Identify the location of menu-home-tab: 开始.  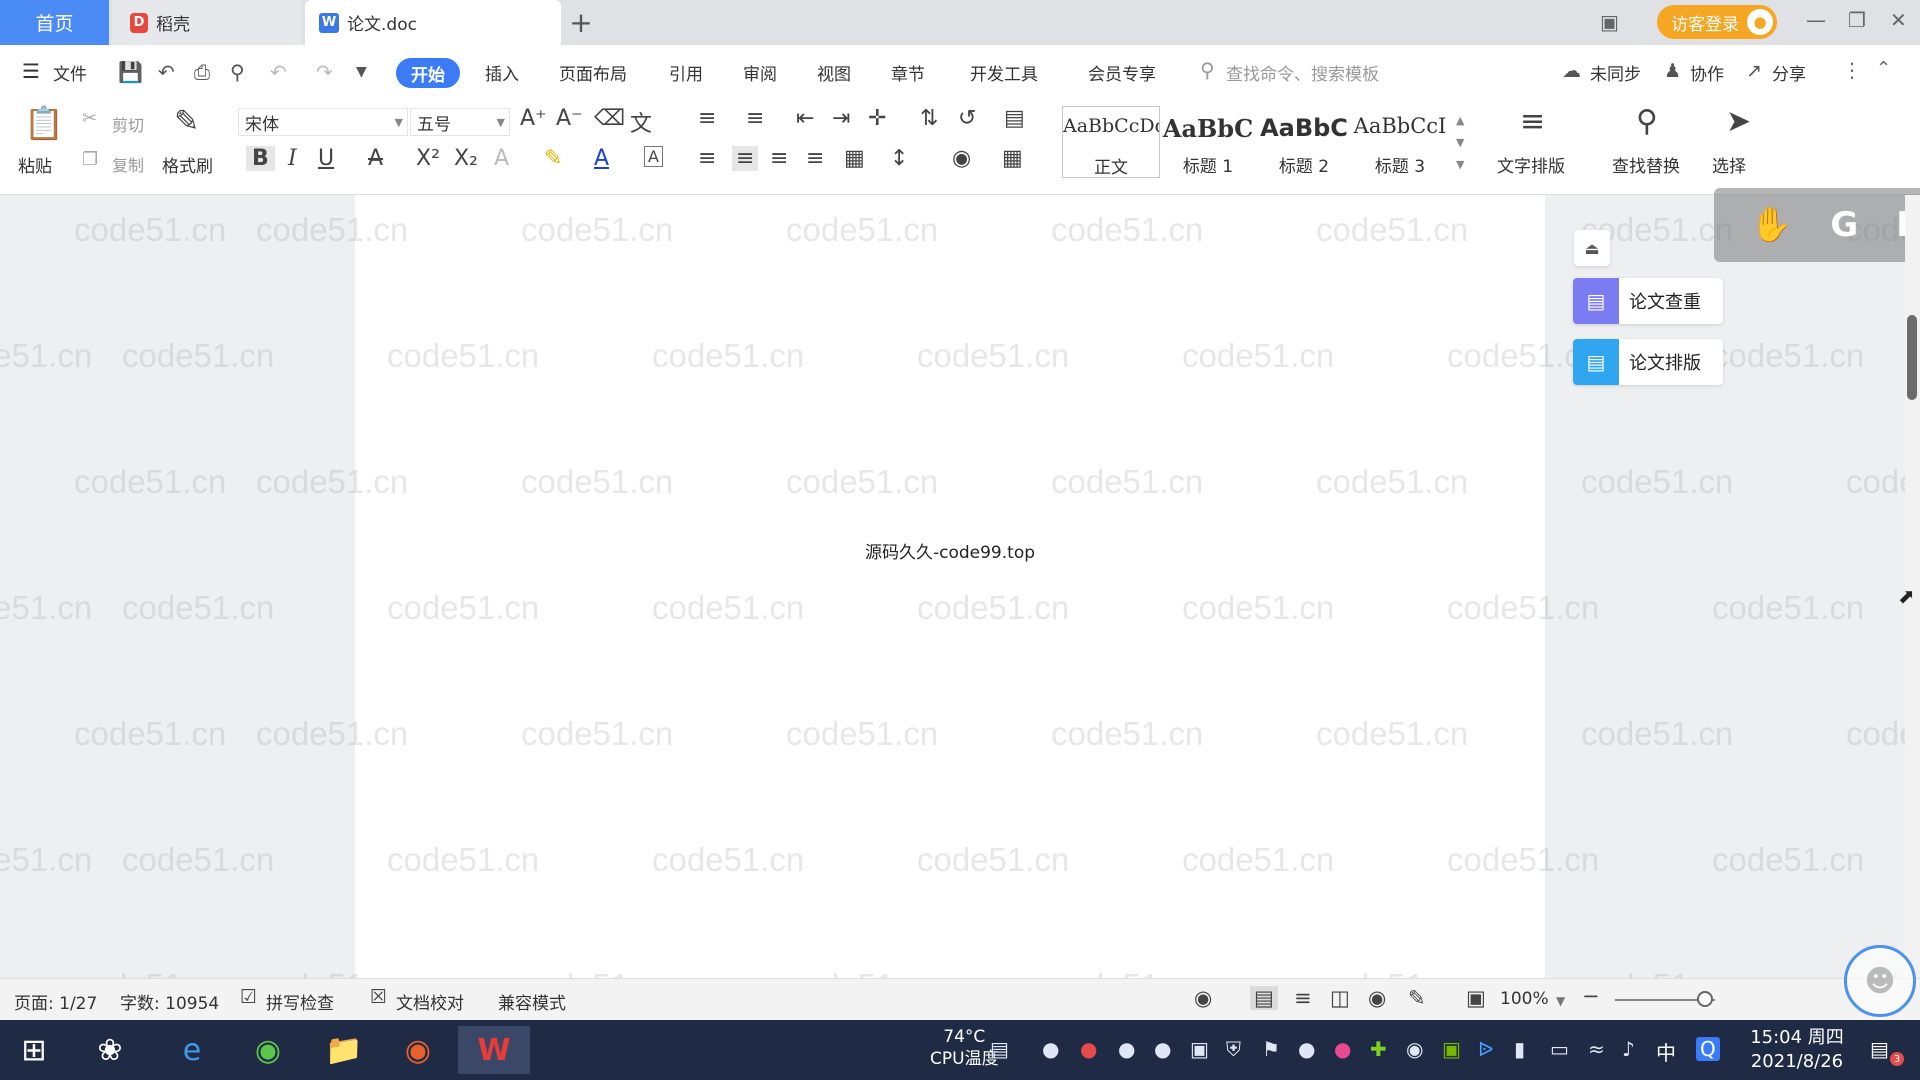
(428, 73).